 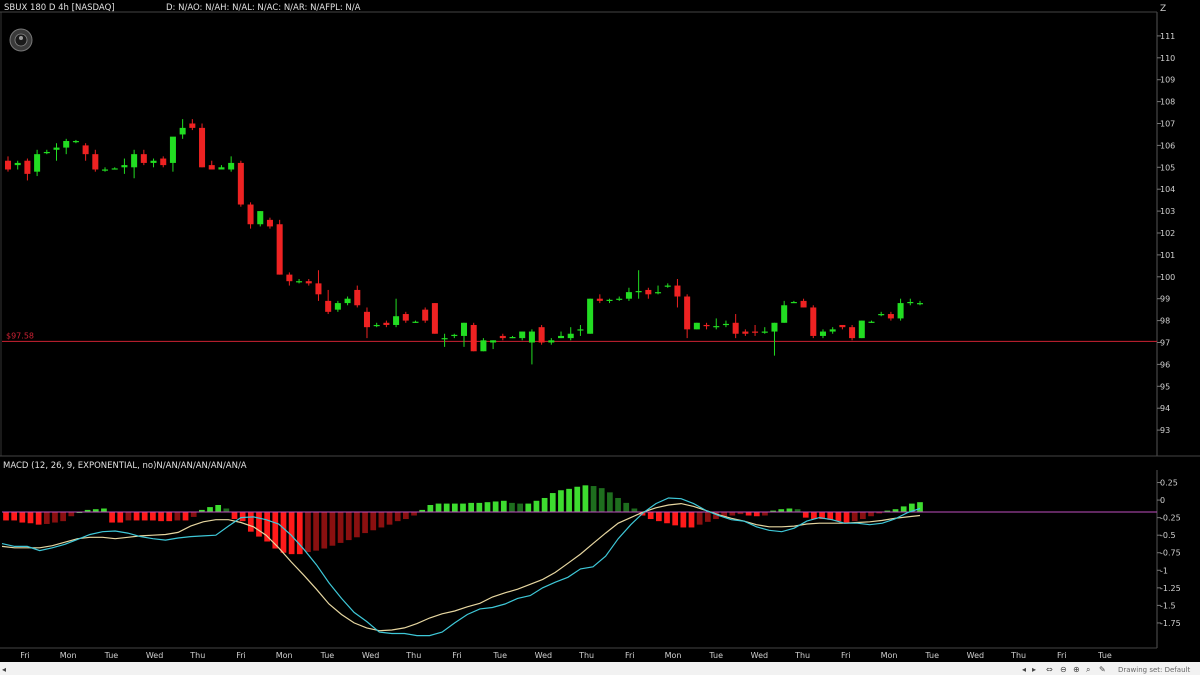 What do you see at coordinates (1076, 669) in the screenshot?
I see `zoom-in-icon: ⊕` at bounding box center [1076, 669].